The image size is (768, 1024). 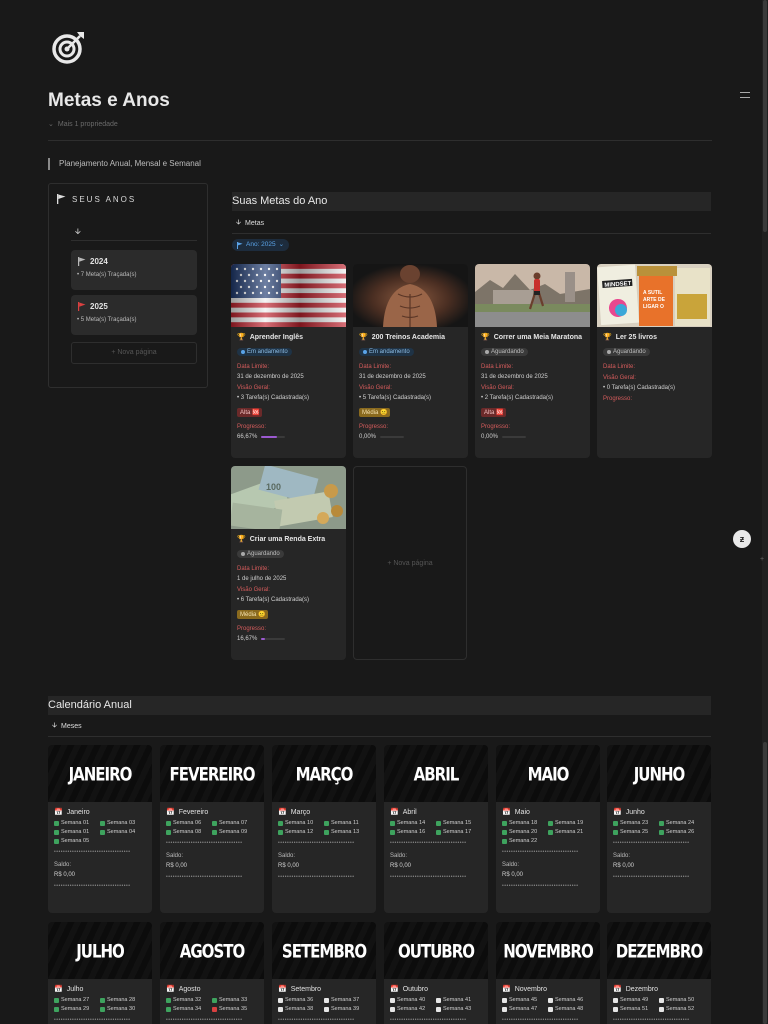 What do you see at coordinates (134, 315) in the screenshot?
I see `year-card-2025: 2025 • 5 Meta(s) Traçada(s)` at bounding box center [134, 315].